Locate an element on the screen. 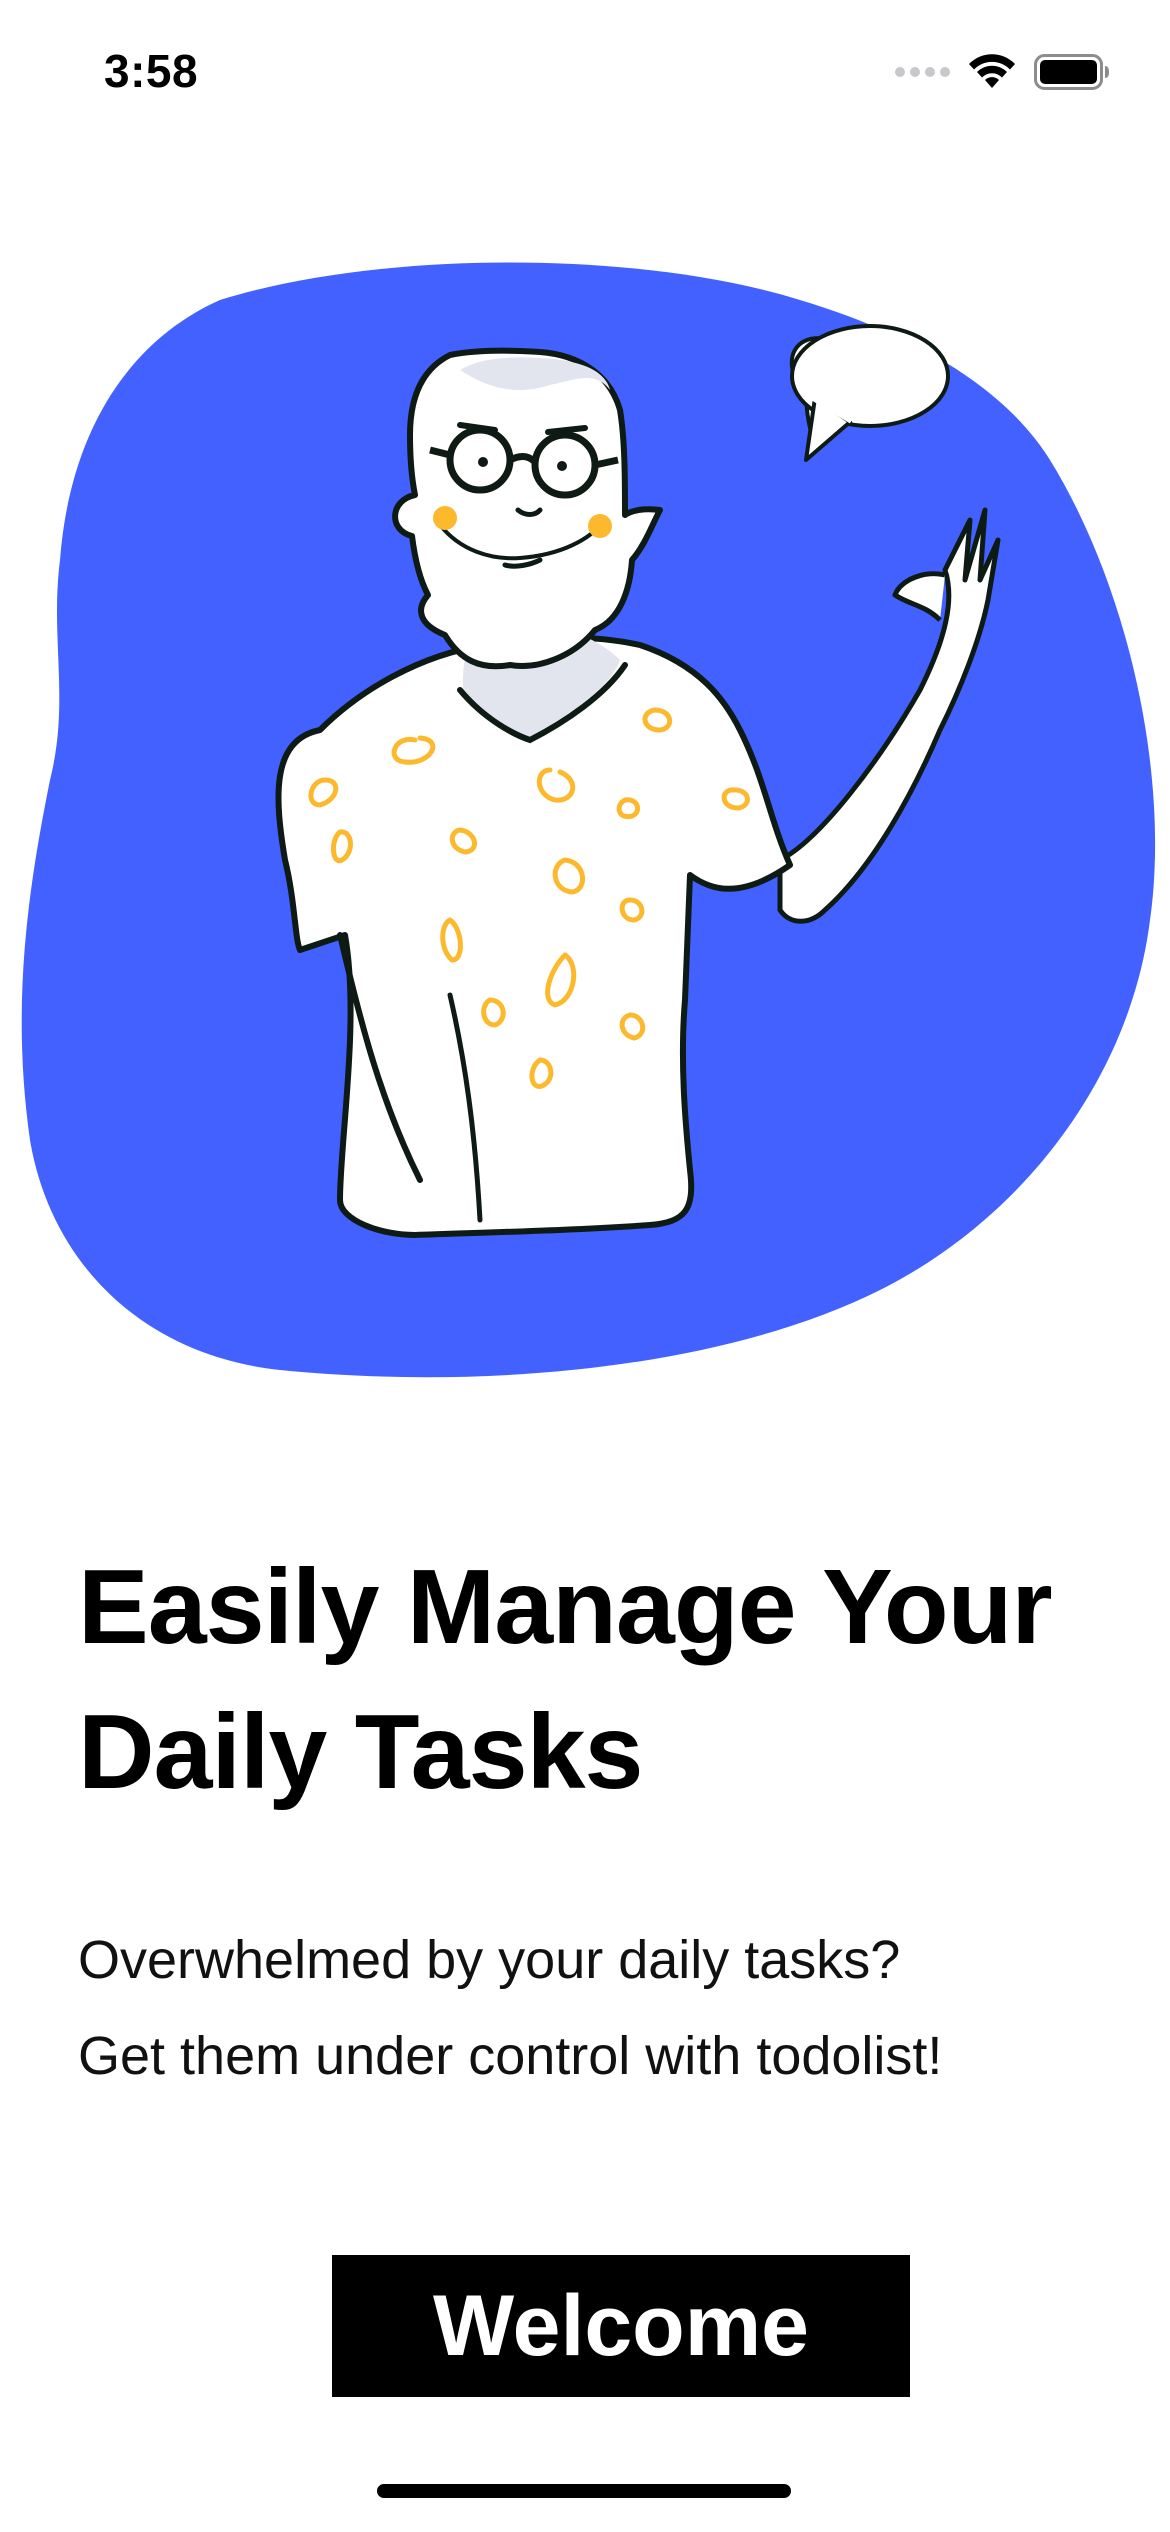 This screenshot has height=2532, width=1170. cheek-left is located at coordinates (445, 518).